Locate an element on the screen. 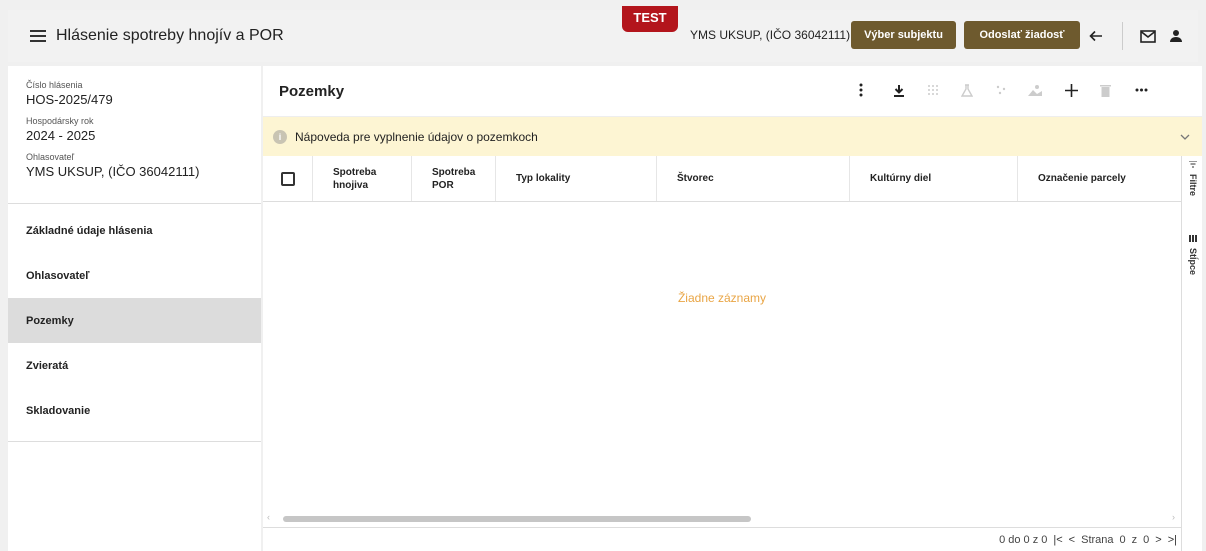  columns-icon is located at coordinates (1193, 239).